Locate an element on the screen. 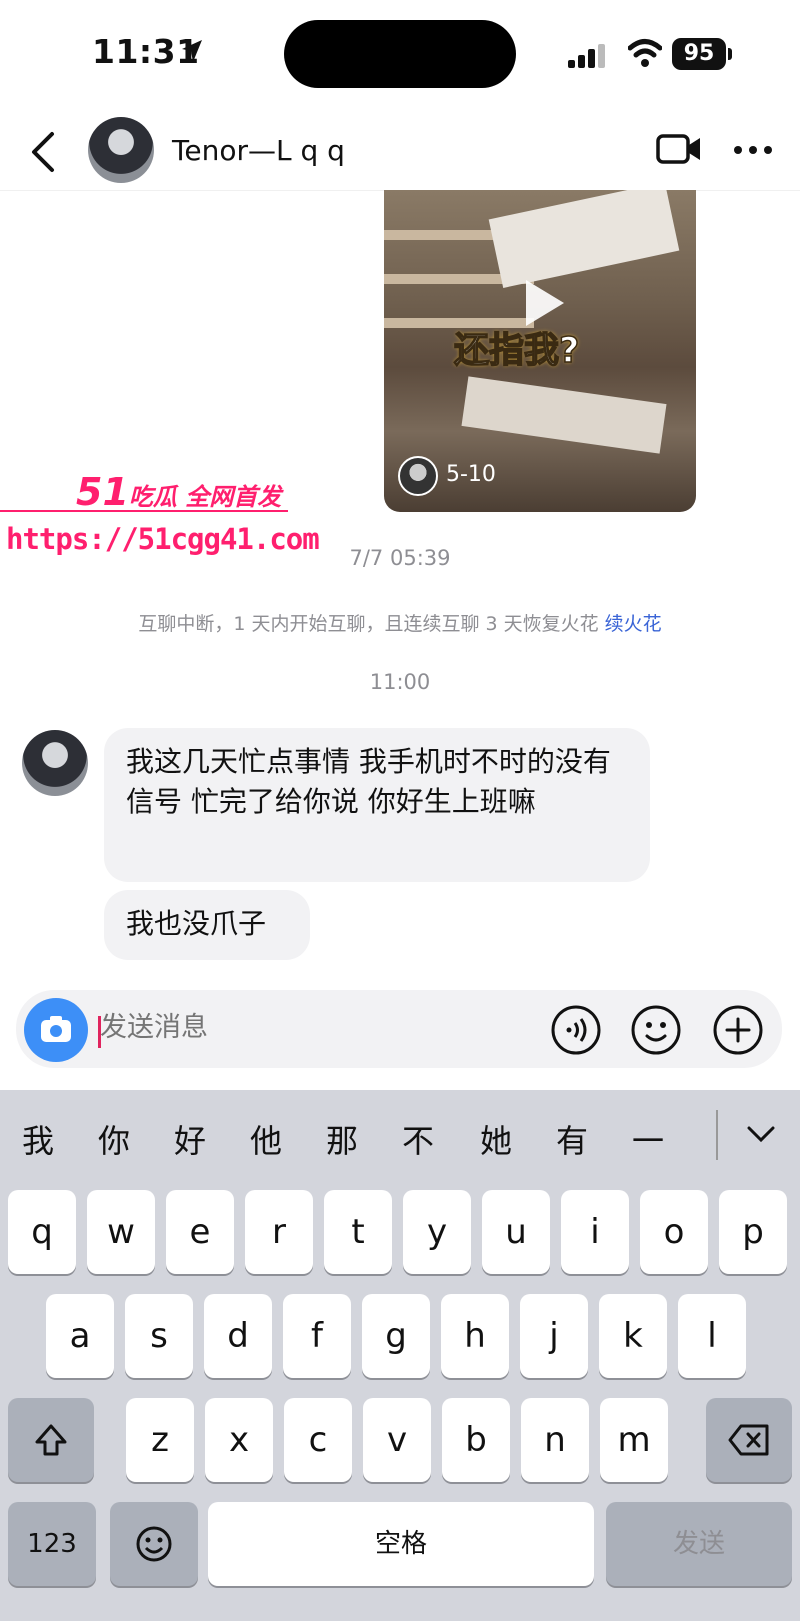 Image resolution: width=800 pixels, height=1621 pixels. key-z: z is located at coordinates (160, 1440).